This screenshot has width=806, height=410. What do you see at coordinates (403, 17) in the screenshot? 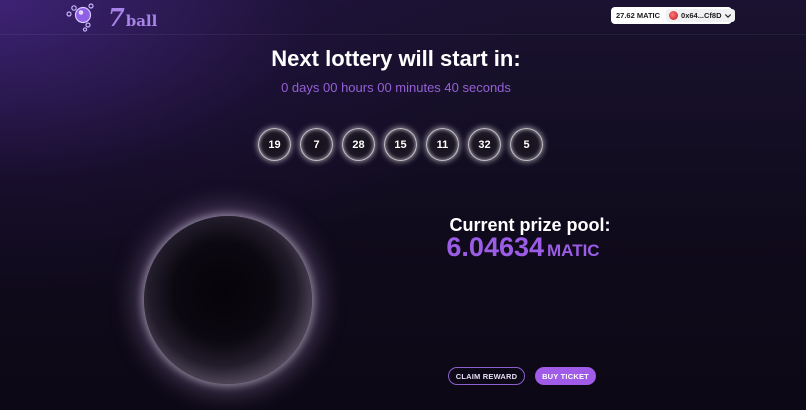
I see `top-bar: 7 ball 27.62 MATIC 0x64...Cf8D` at bounding box center [403, 17].